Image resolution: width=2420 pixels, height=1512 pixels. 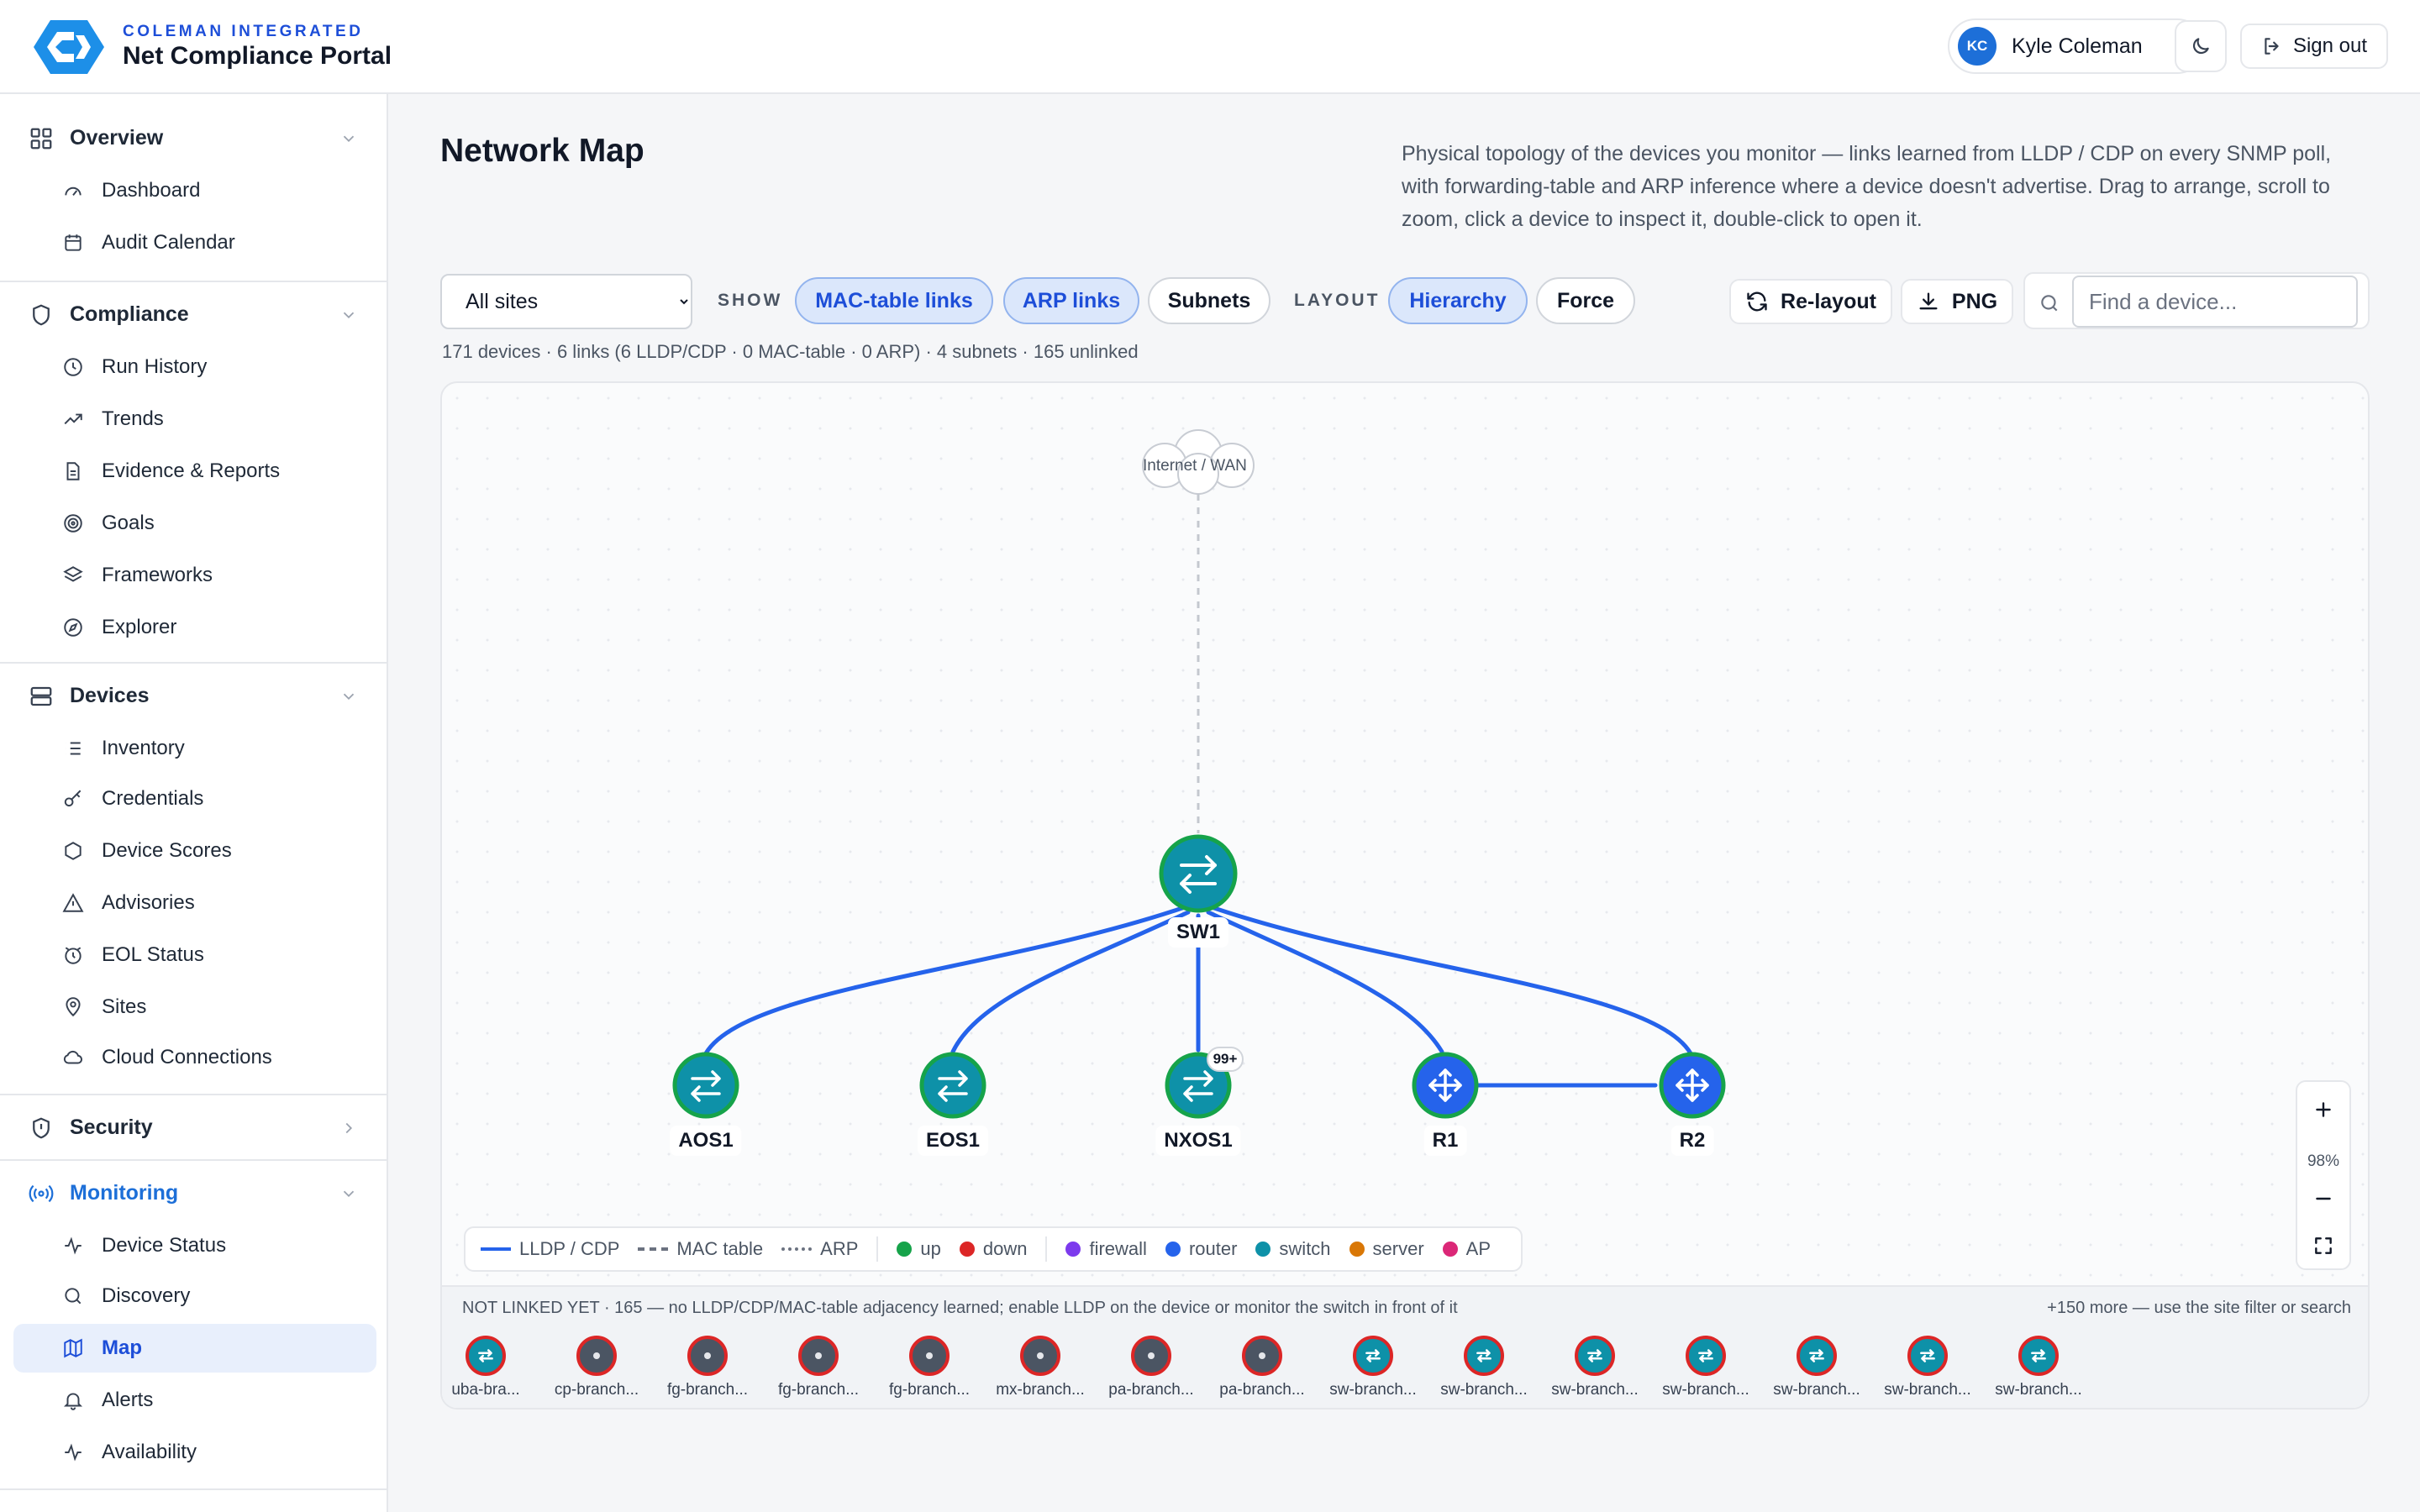 I want to click on node-aos1, so click(x=705, y=1085).